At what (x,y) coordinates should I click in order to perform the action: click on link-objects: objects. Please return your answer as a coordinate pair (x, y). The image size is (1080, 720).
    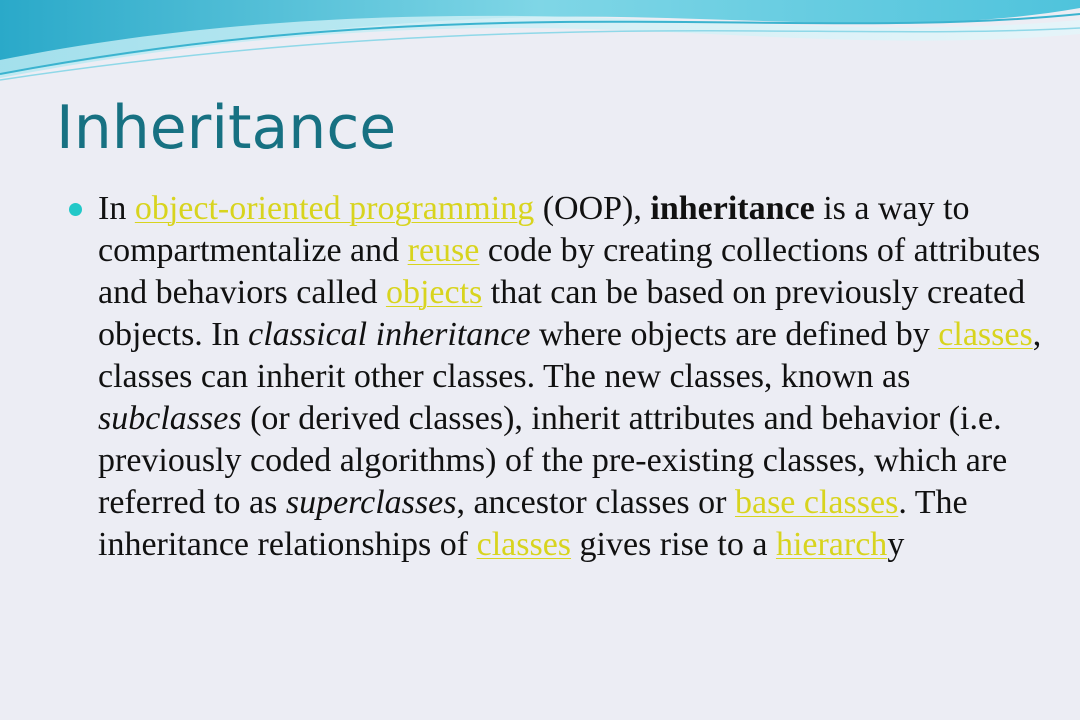
    Looking at the image, I should click on (434, 292).